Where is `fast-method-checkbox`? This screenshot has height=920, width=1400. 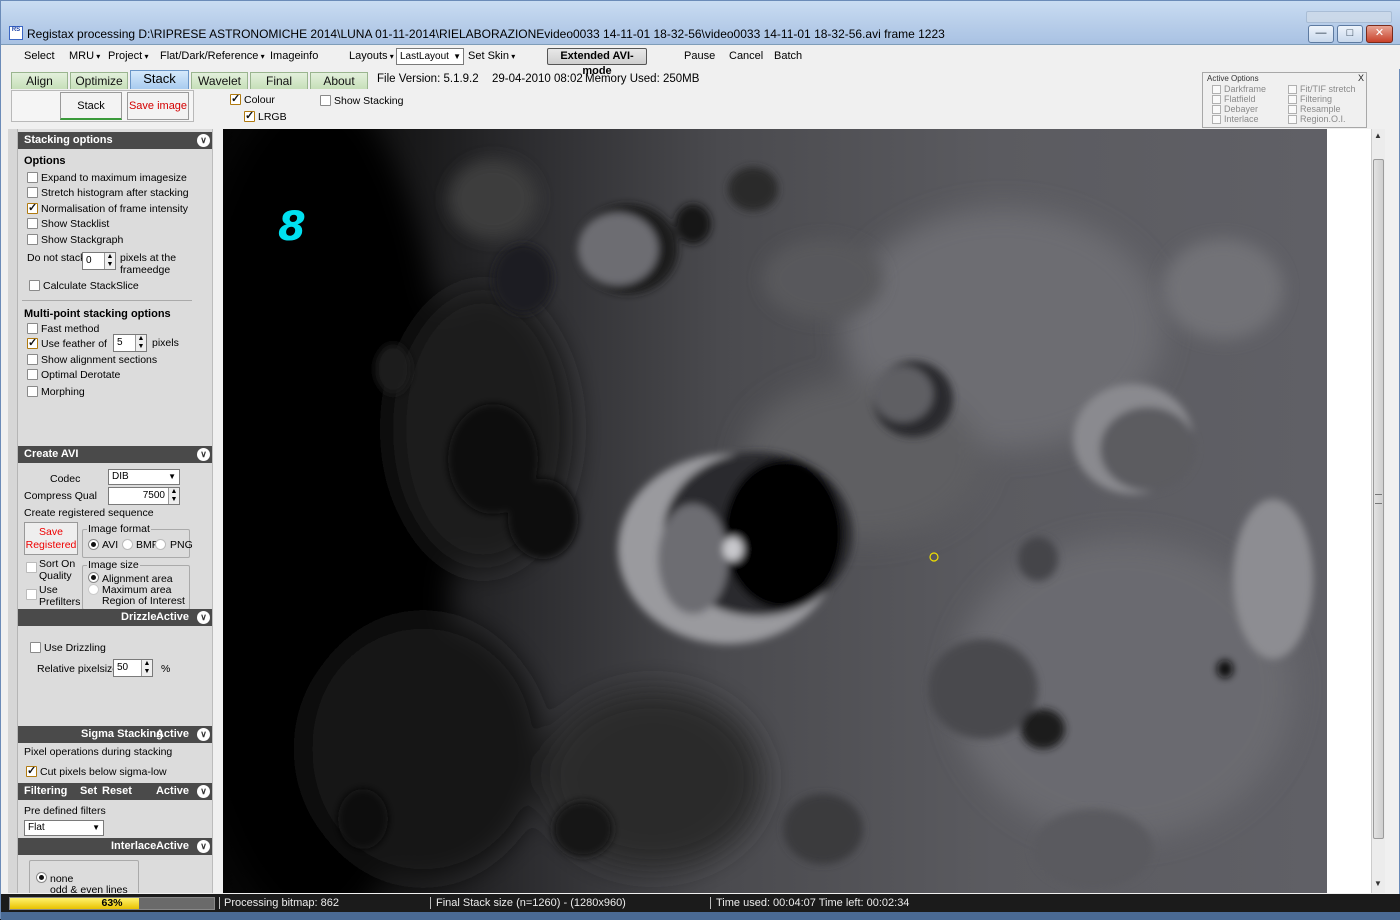 fast-method-checkbox is located at coordinates (32, 328).